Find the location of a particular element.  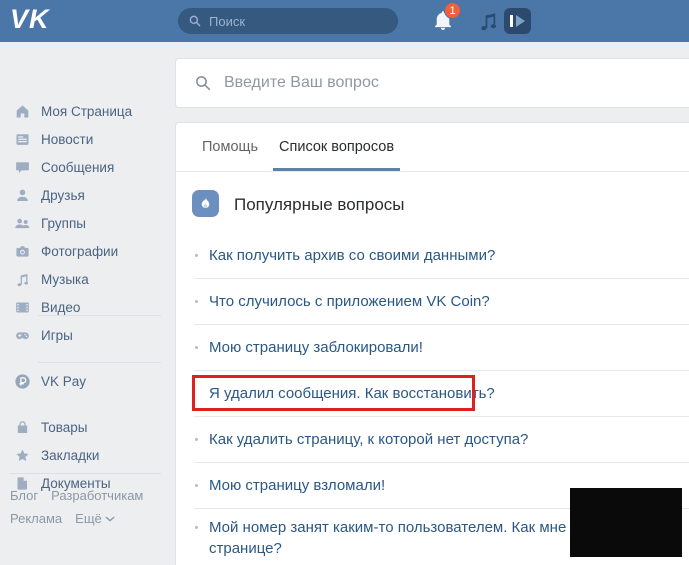

question-row: Как получить архив со своими данными? is located at coordinates (441, 256).